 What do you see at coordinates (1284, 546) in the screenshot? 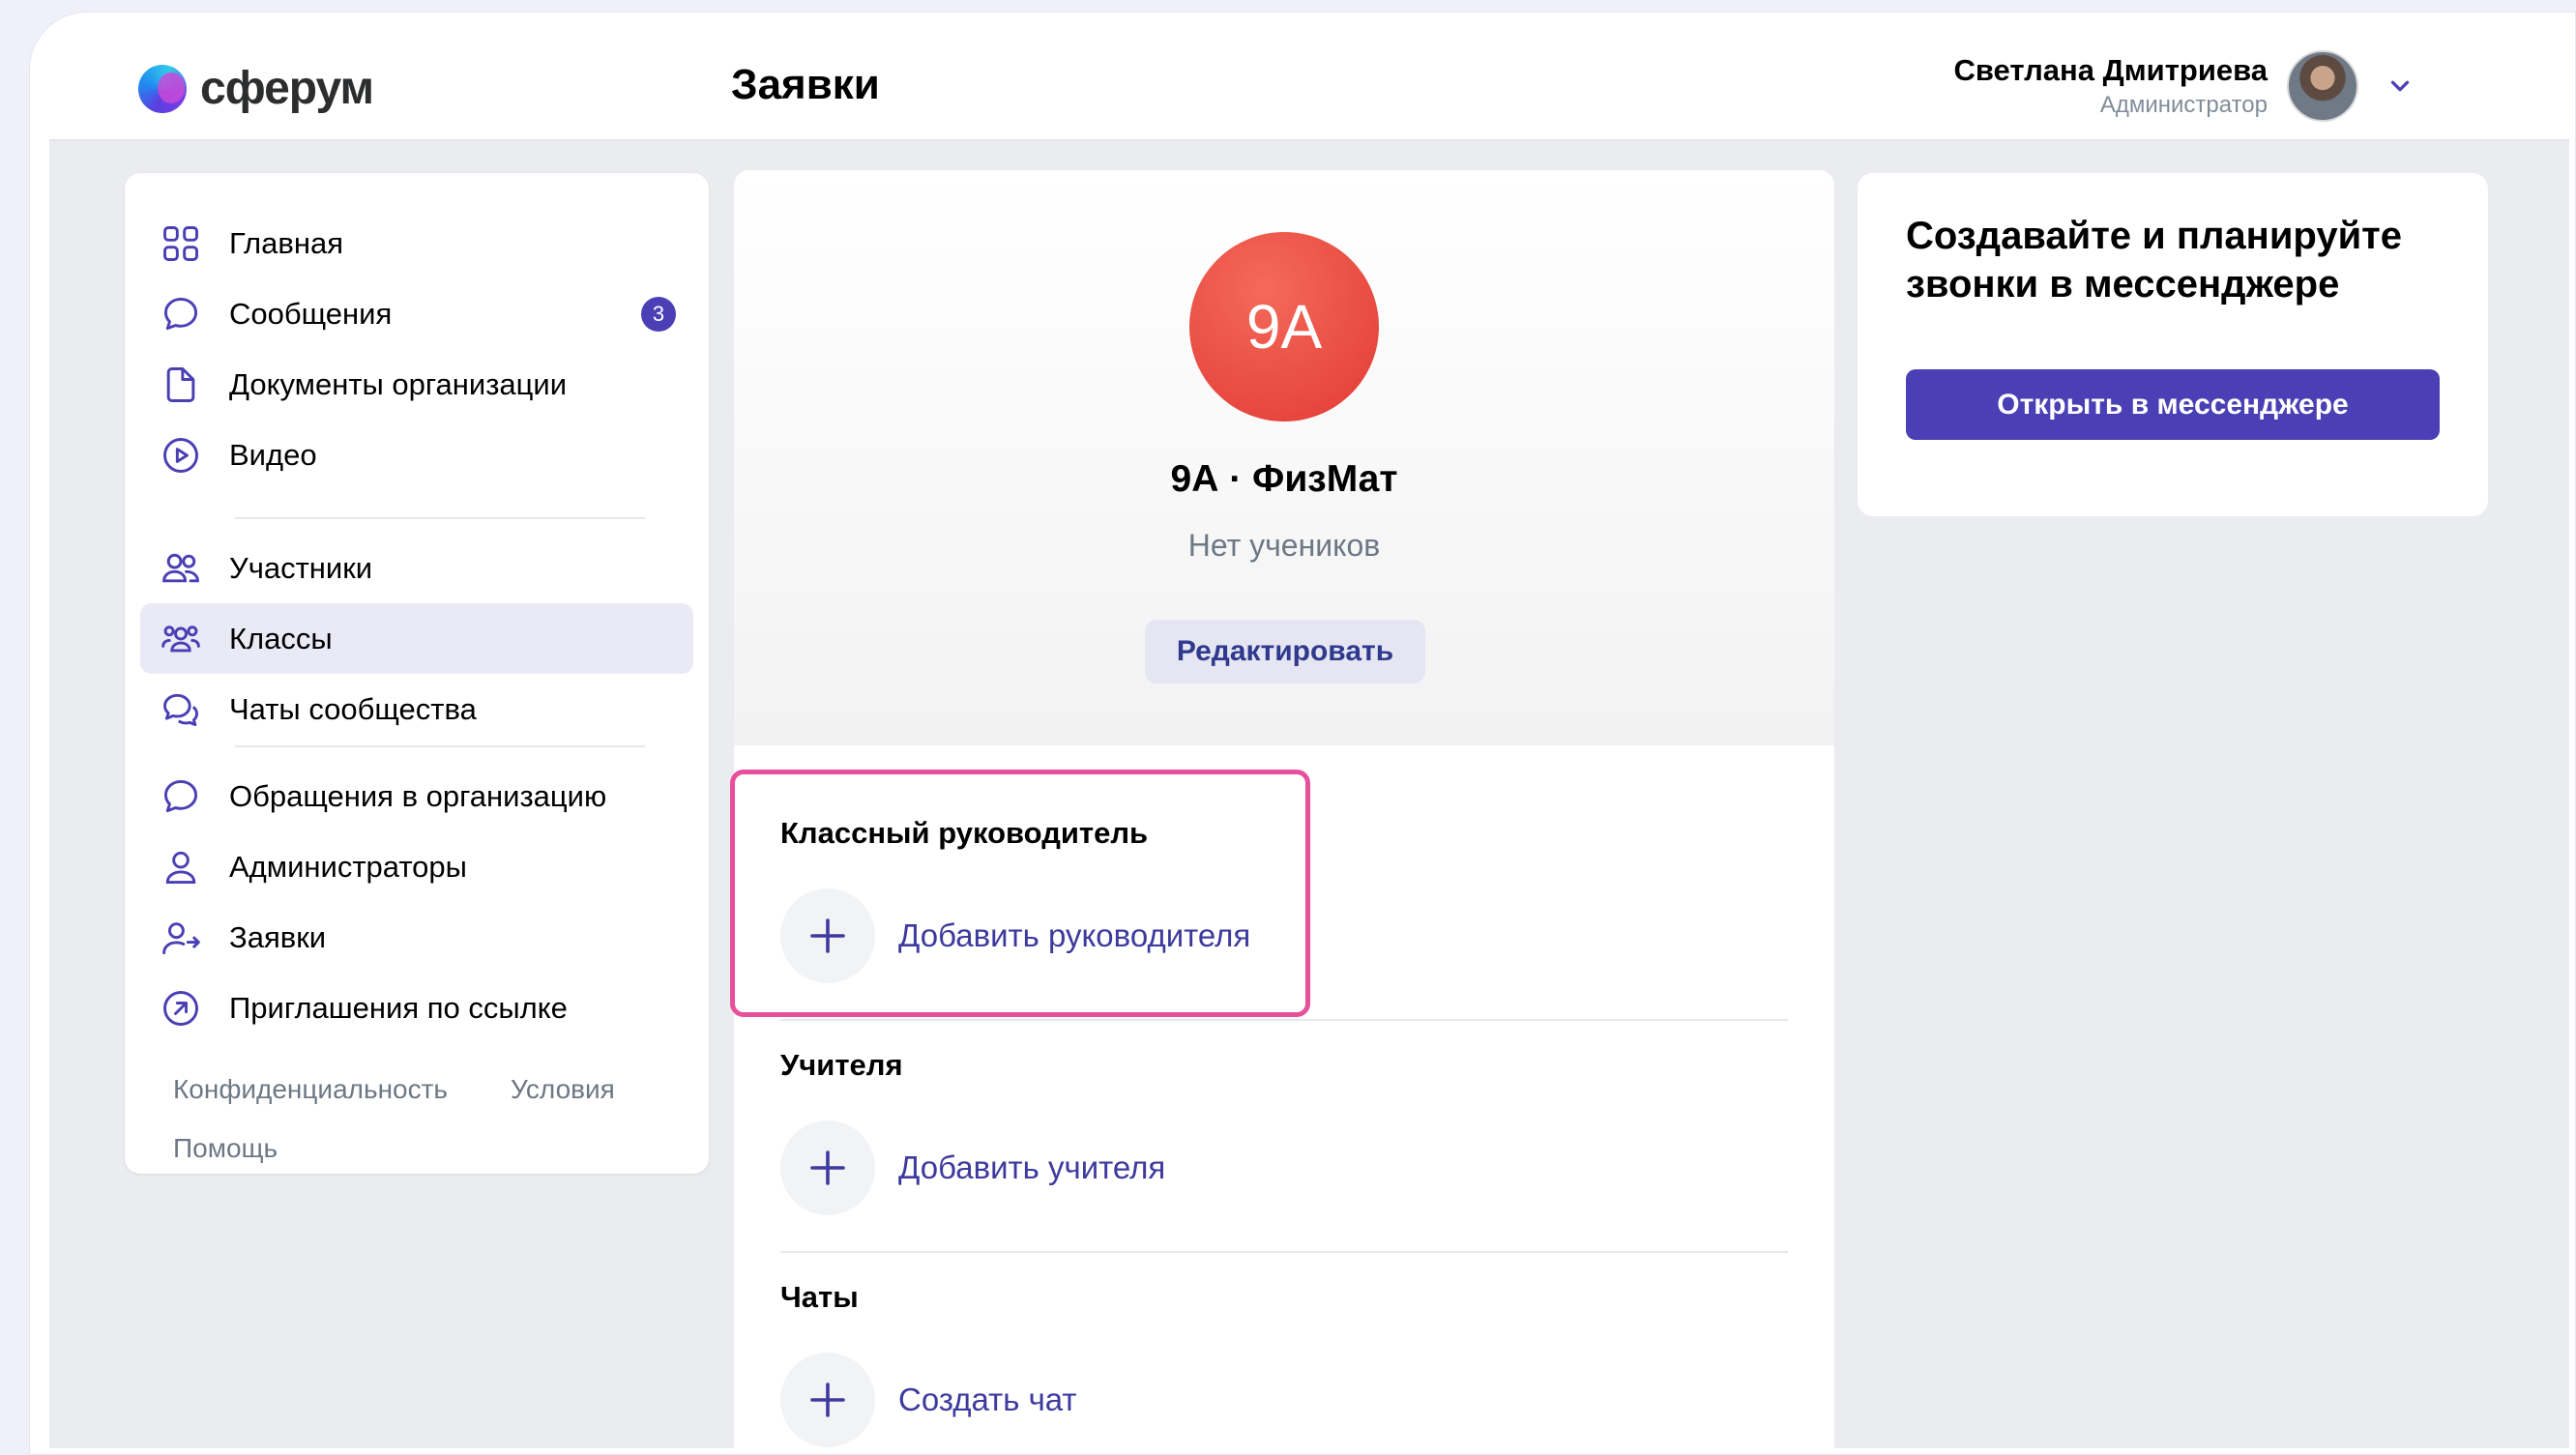
I see `class-subtitle: Нет учеников` at bounding box center [1284, 546].